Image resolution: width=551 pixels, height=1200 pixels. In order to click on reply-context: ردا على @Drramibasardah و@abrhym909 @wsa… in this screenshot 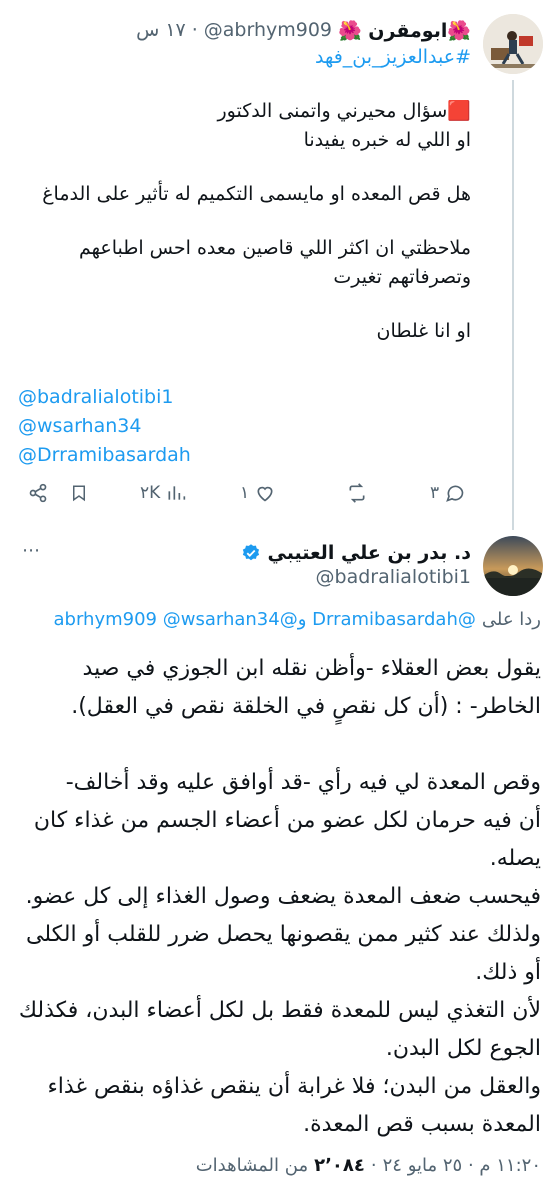, I will do `click(297, 619)`.